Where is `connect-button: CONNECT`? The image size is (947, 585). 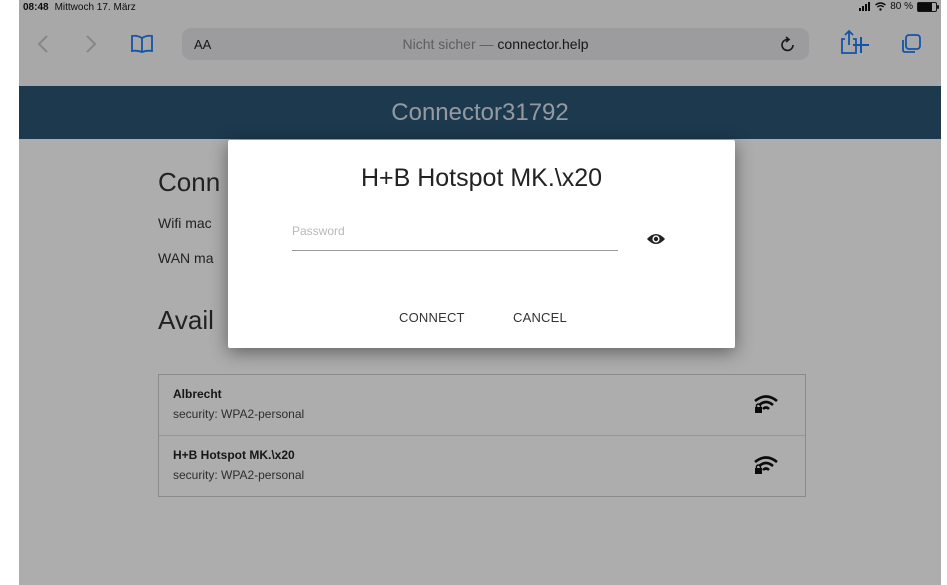 connect-button: CONNECT is located at coordinates (432, 317).